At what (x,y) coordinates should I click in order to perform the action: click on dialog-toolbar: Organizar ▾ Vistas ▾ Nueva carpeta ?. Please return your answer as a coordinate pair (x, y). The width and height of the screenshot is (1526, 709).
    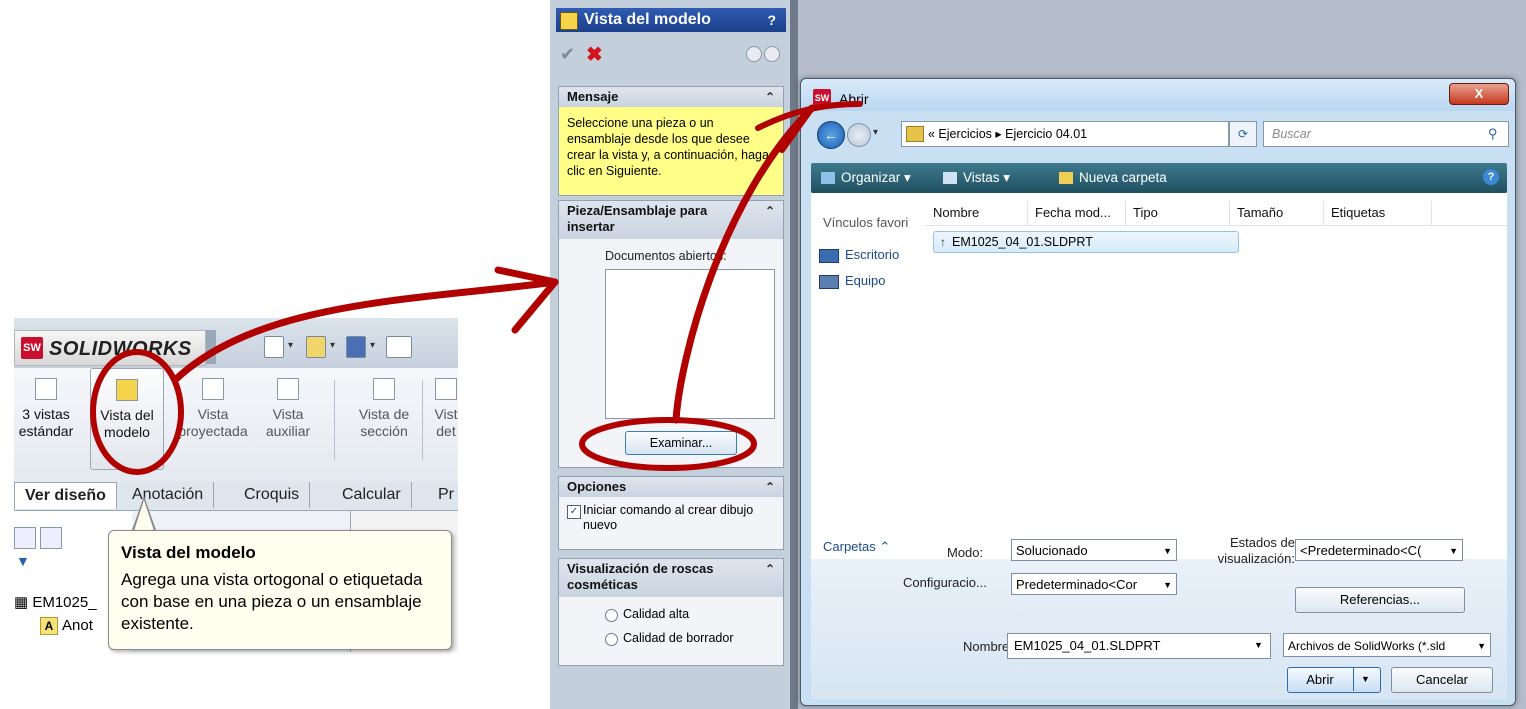
    Looking at the image, I should click on (1159, 178).